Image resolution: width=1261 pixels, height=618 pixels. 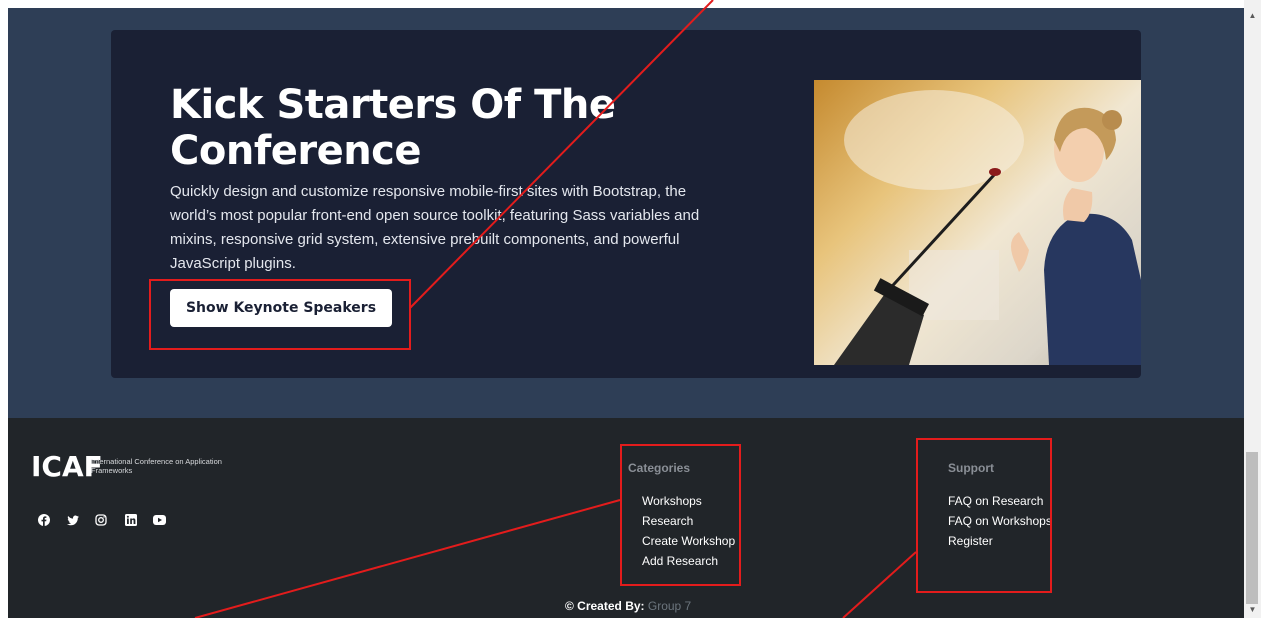 What do you see at coordinates (1252, 610) in the screenshot?
I see `scroll-down-icon: ▼` at bounding box center [1252, 610].